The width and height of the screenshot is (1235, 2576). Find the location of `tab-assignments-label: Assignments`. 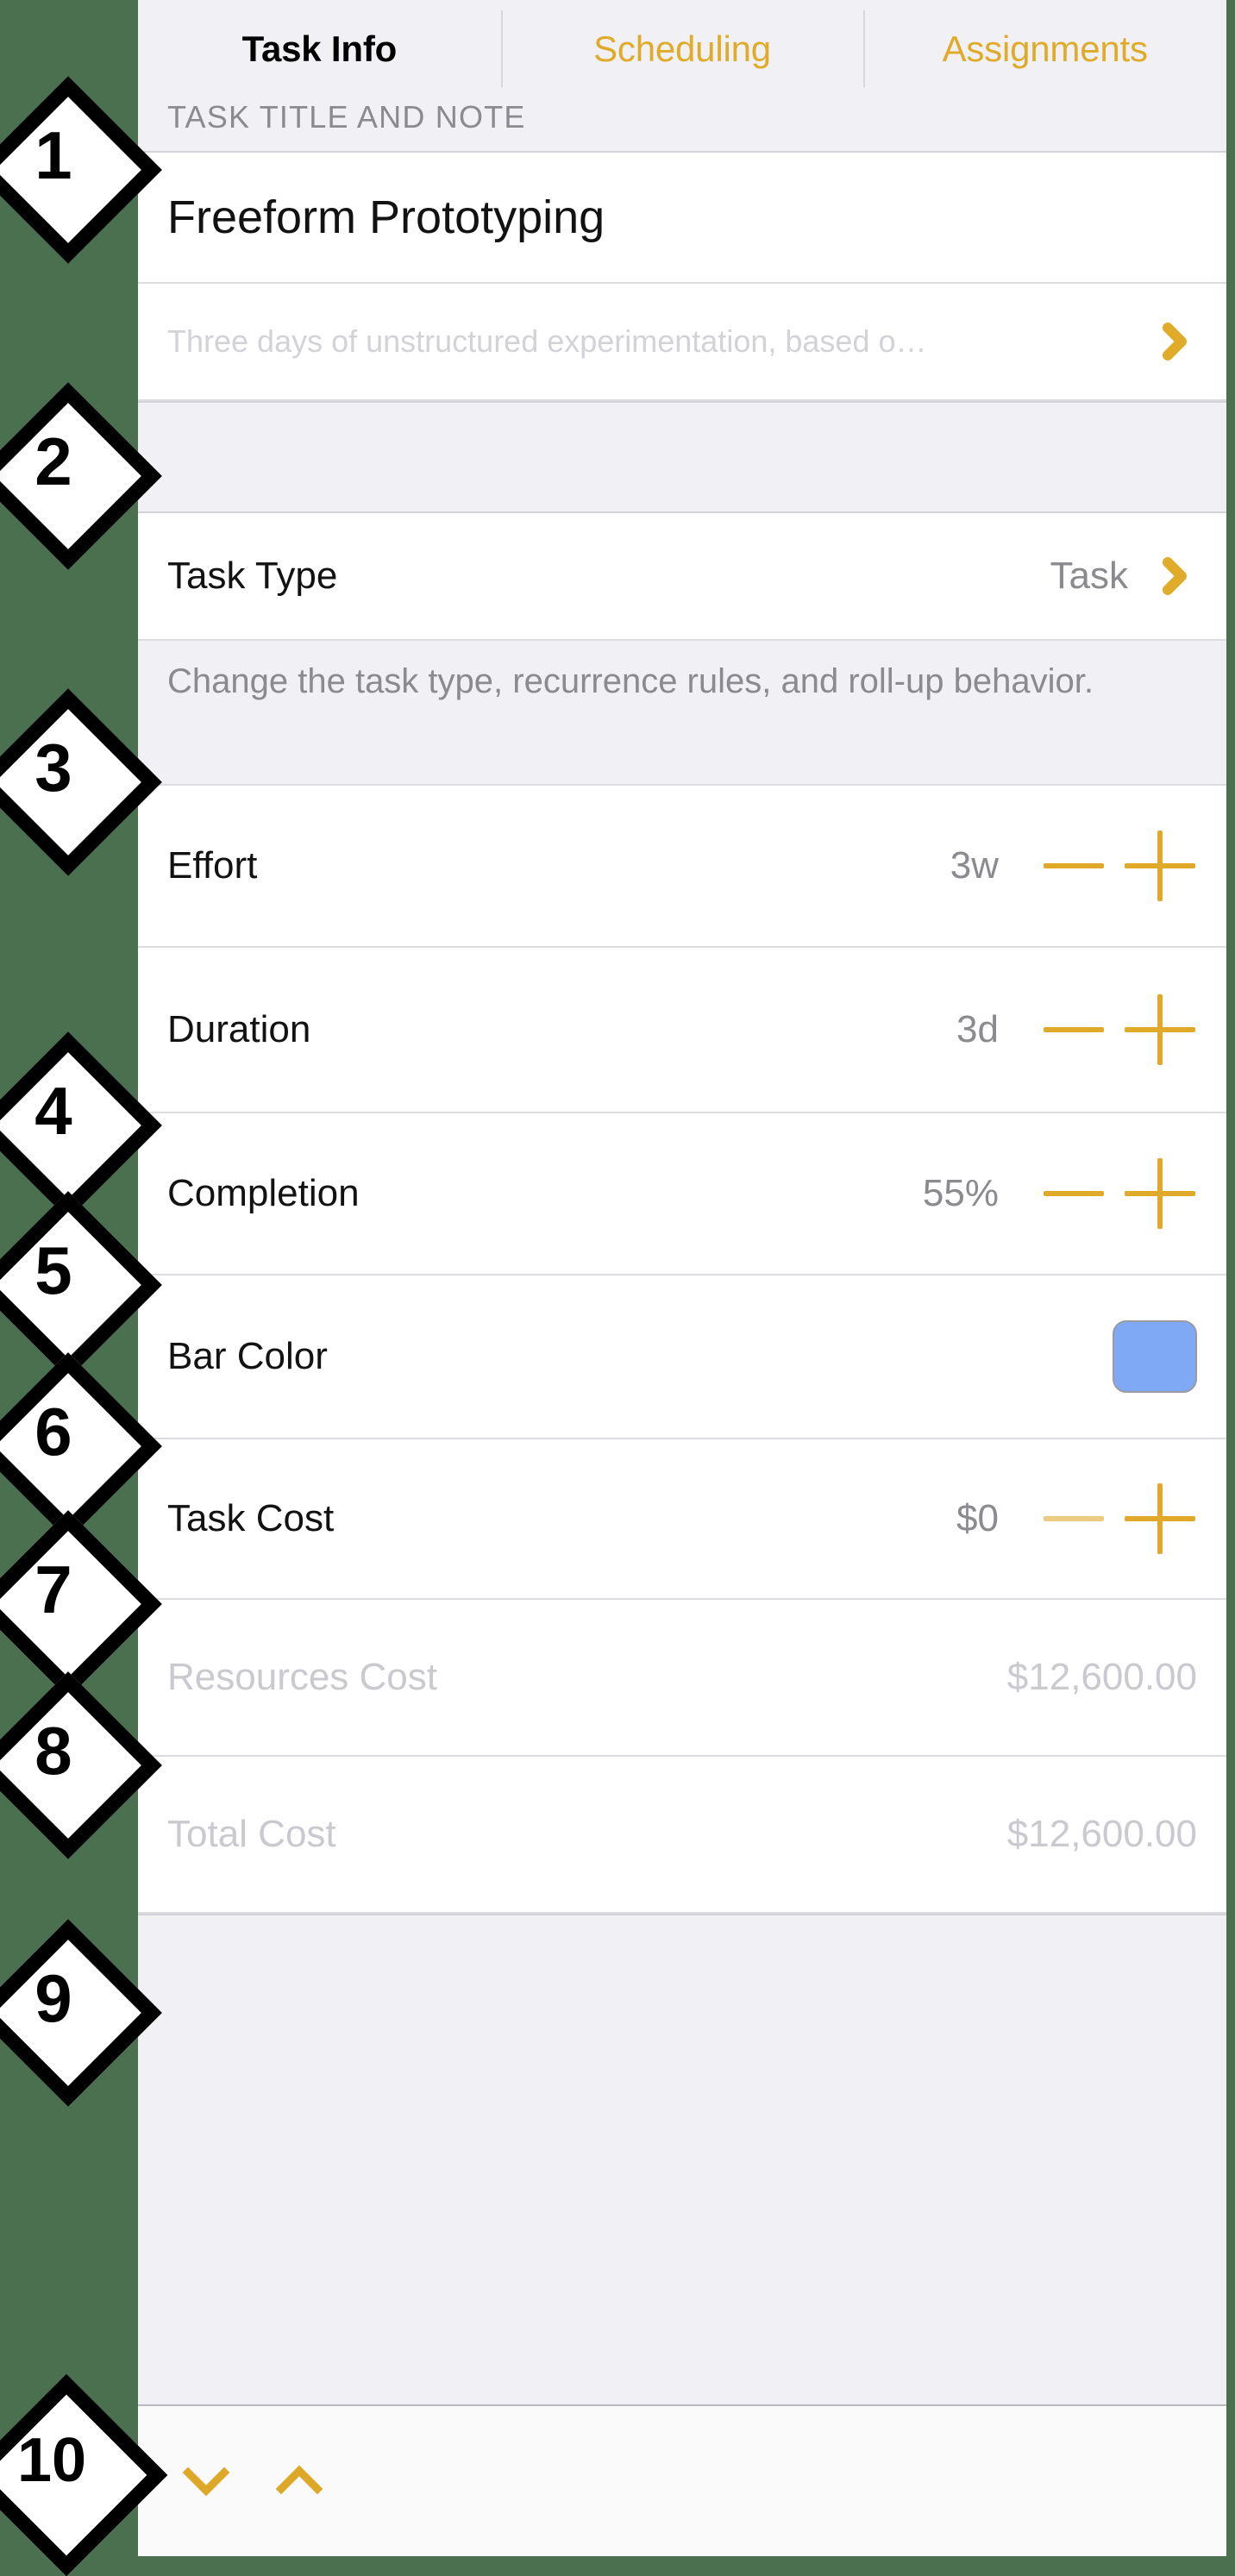

tab-assignments-label: Assignments is located at coordinates (1045, 48).